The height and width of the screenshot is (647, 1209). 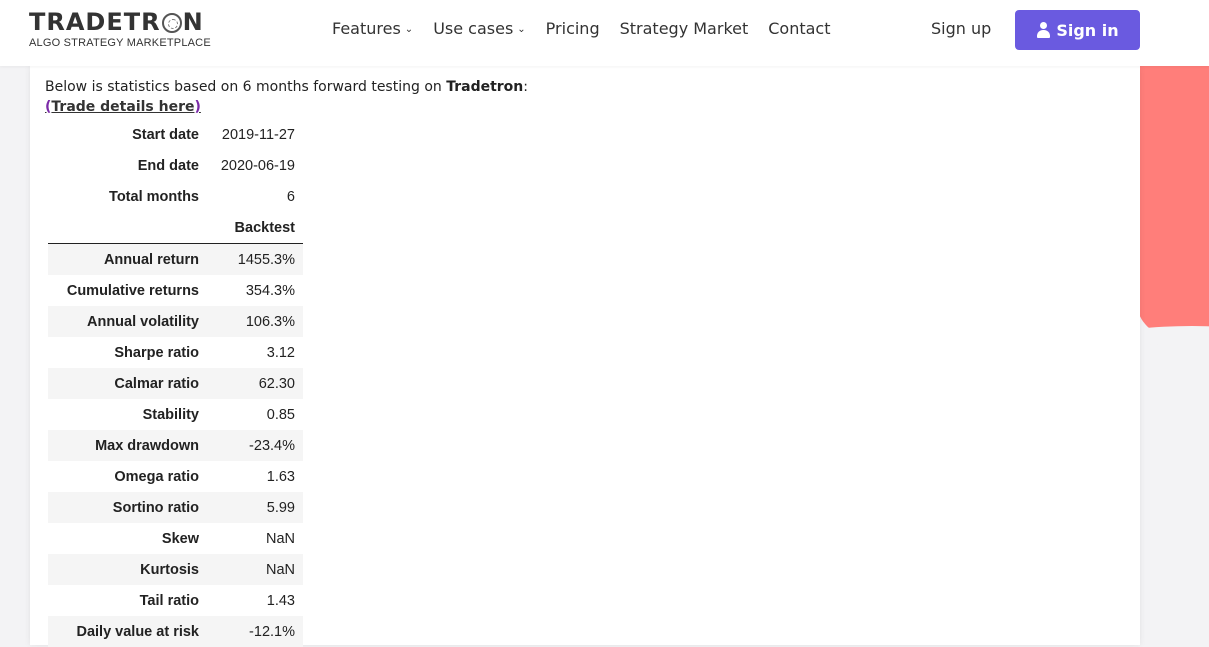 What do you see at coordinates (280, 600) in the screenshot?
I see `row-value: 1.43` at bounding box center [280, 600].